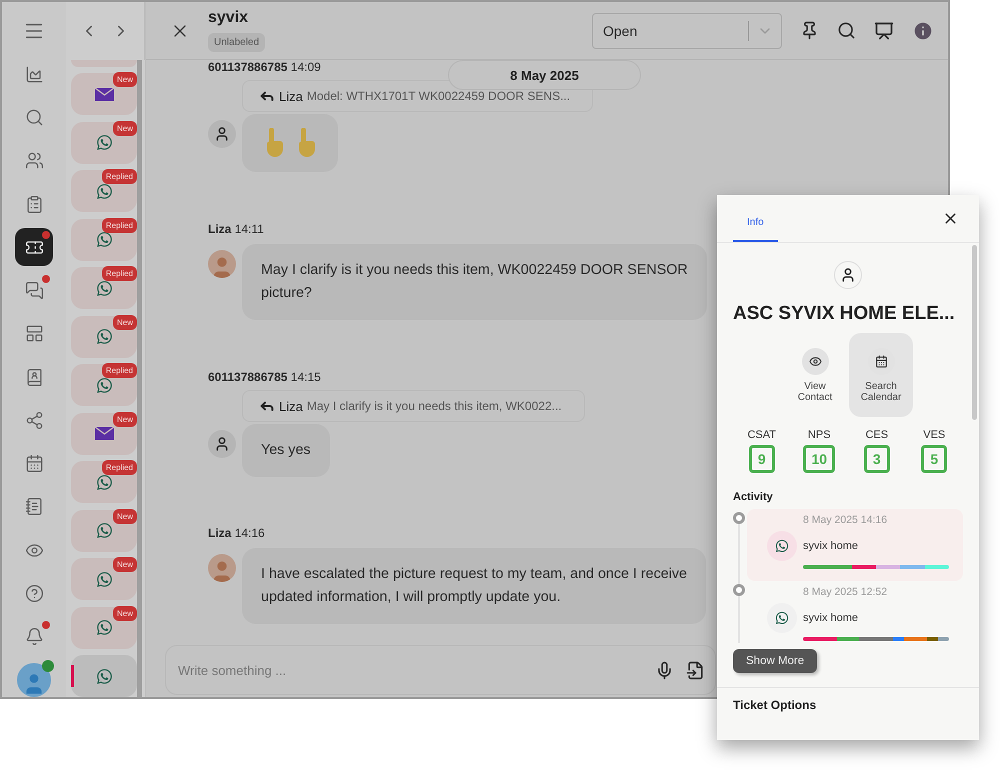  I want to click on area-chart-icon, so click(34, 74).